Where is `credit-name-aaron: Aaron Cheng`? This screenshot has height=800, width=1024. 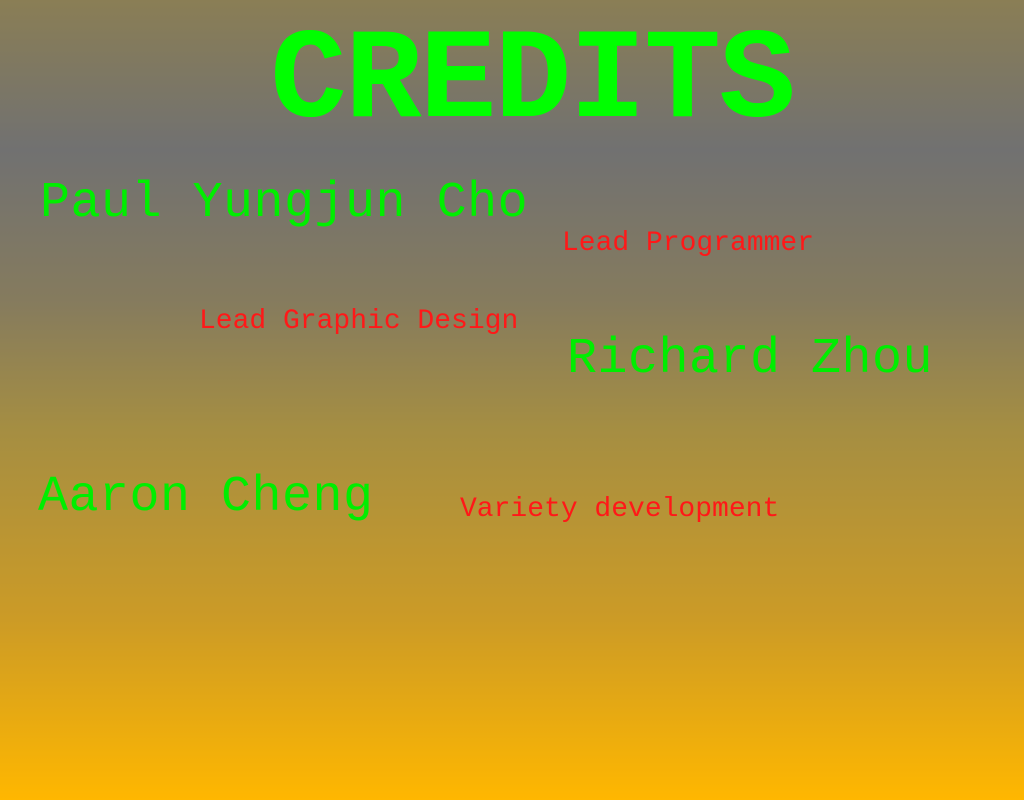 credit-name-aaron: Aaron Cheng is located at coordinates (206, 497).